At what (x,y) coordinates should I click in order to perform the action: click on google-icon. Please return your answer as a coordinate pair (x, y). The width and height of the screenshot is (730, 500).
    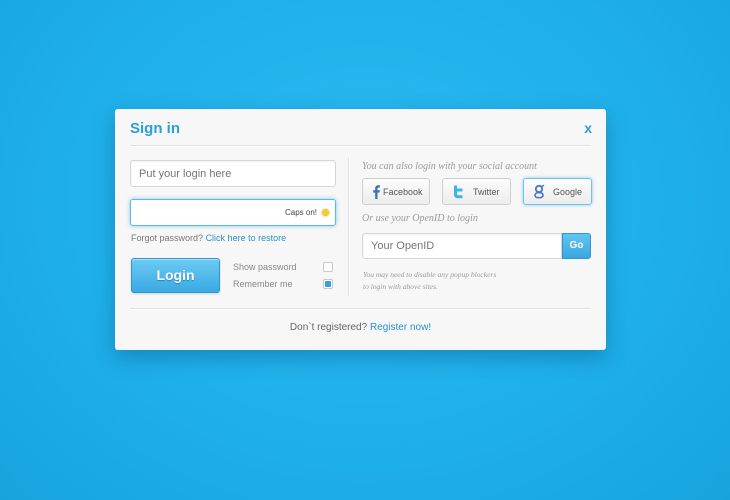
    Looking at the image, I should click on (539, 191).